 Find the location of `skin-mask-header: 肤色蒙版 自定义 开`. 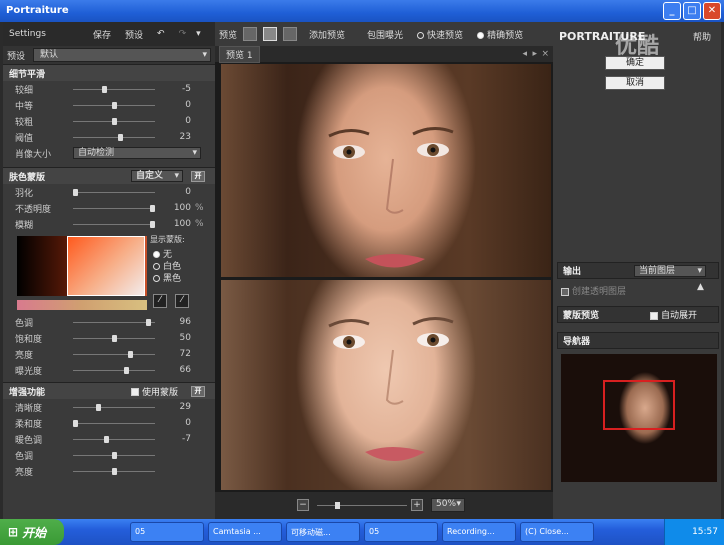

skin-mask-header: 肤色蒙版 自定义 开 is located at coordinates (109, 175).